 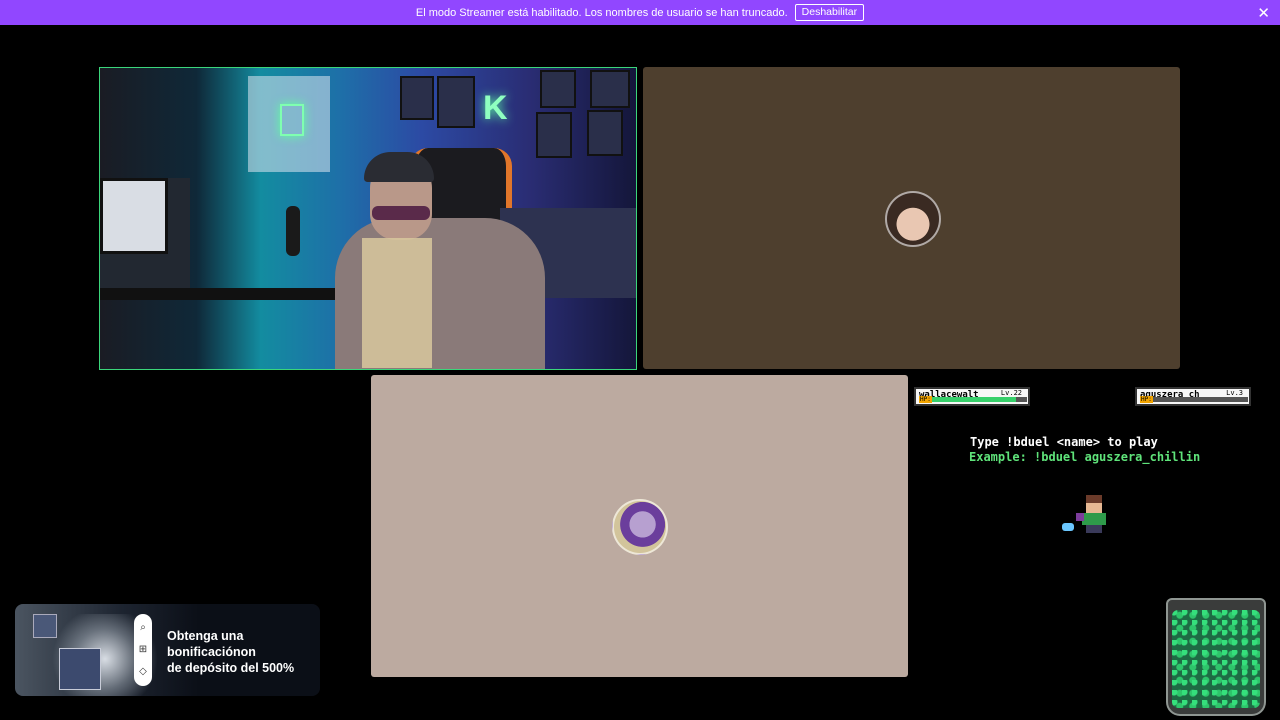 I want to click on search-icon: ⌕, so click(x=143, y=628).